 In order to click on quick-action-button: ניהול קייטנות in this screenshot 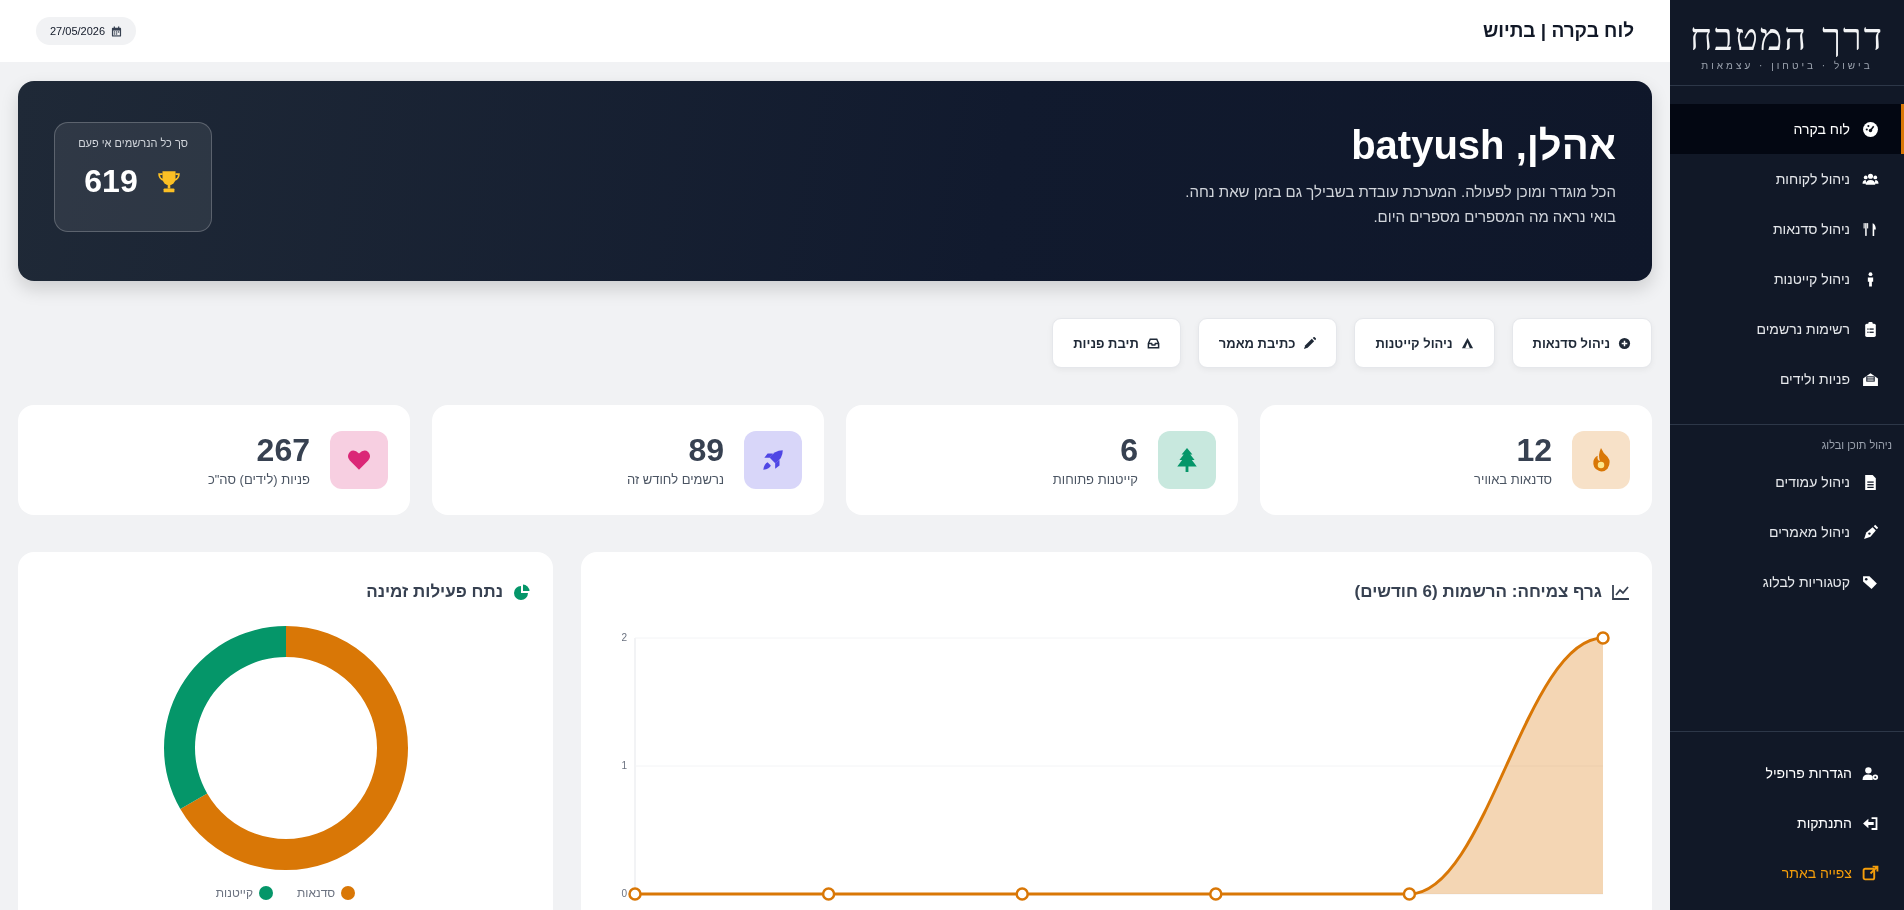, I will do `click(1424, 343)`.